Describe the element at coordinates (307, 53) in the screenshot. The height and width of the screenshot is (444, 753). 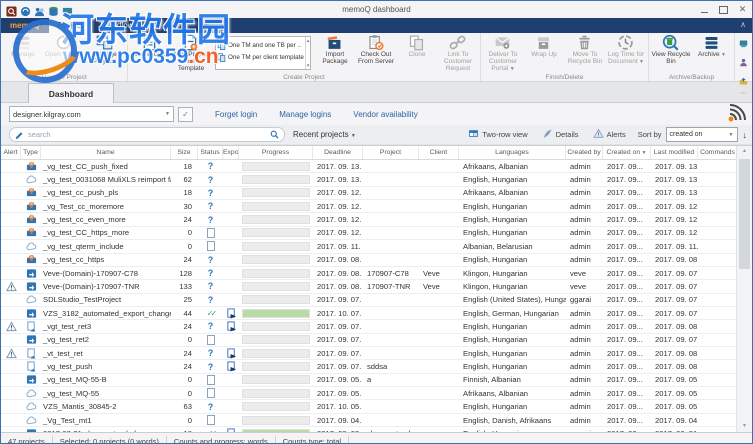
I see `listbox-spinner: ▲ ▼` at that location.